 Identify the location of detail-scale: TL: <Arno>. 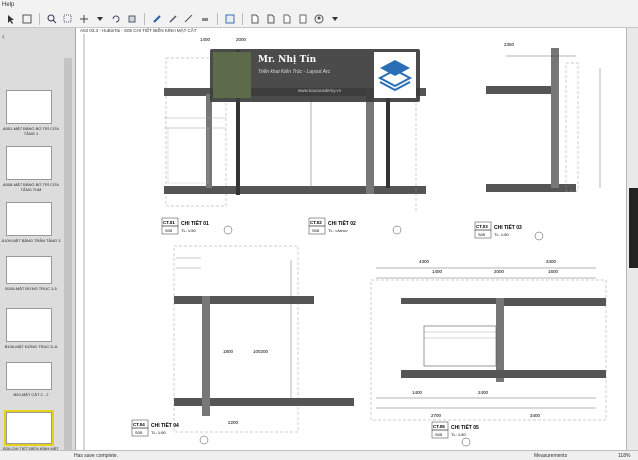
(338, 230).